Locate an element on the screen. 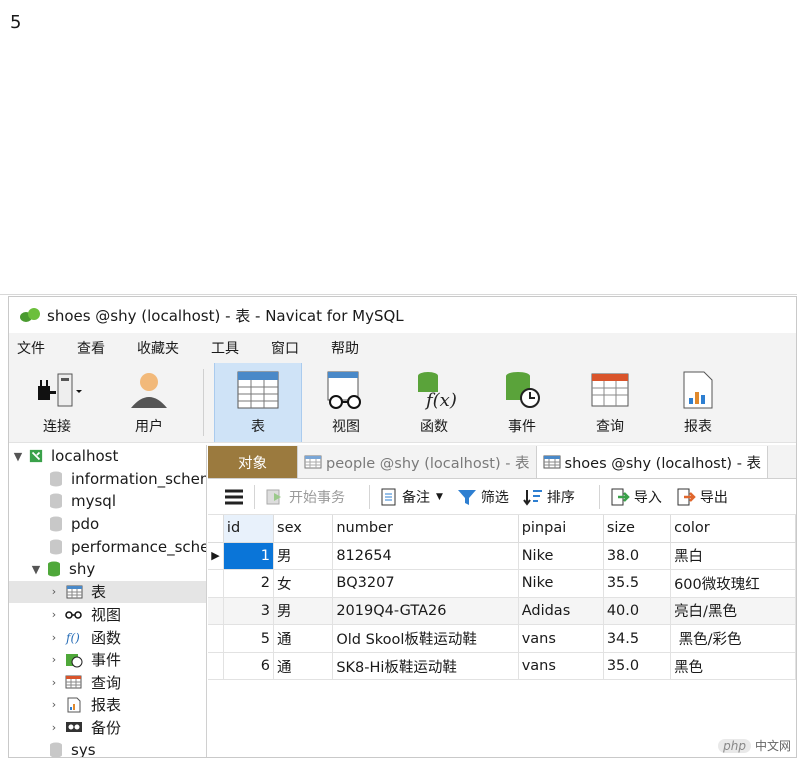  cell-id: 5 is located at coordinates (249, 638).